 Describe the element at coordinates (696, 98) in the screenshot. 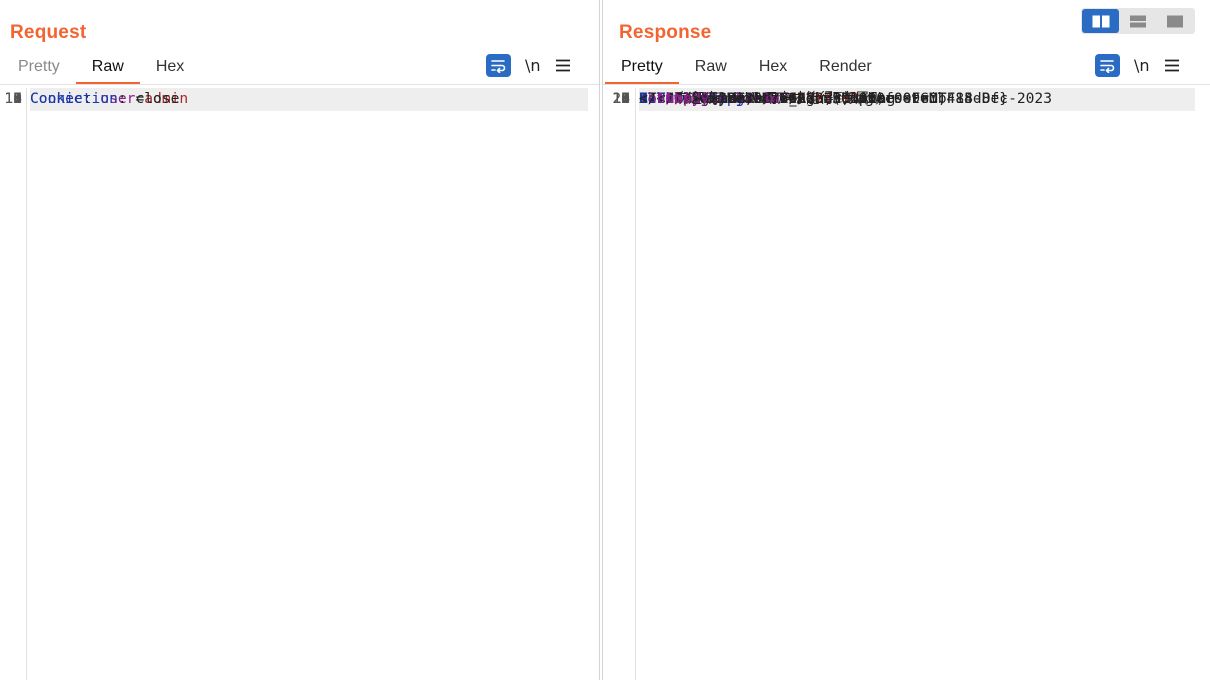

I see `tag-bracket: >` at that location.